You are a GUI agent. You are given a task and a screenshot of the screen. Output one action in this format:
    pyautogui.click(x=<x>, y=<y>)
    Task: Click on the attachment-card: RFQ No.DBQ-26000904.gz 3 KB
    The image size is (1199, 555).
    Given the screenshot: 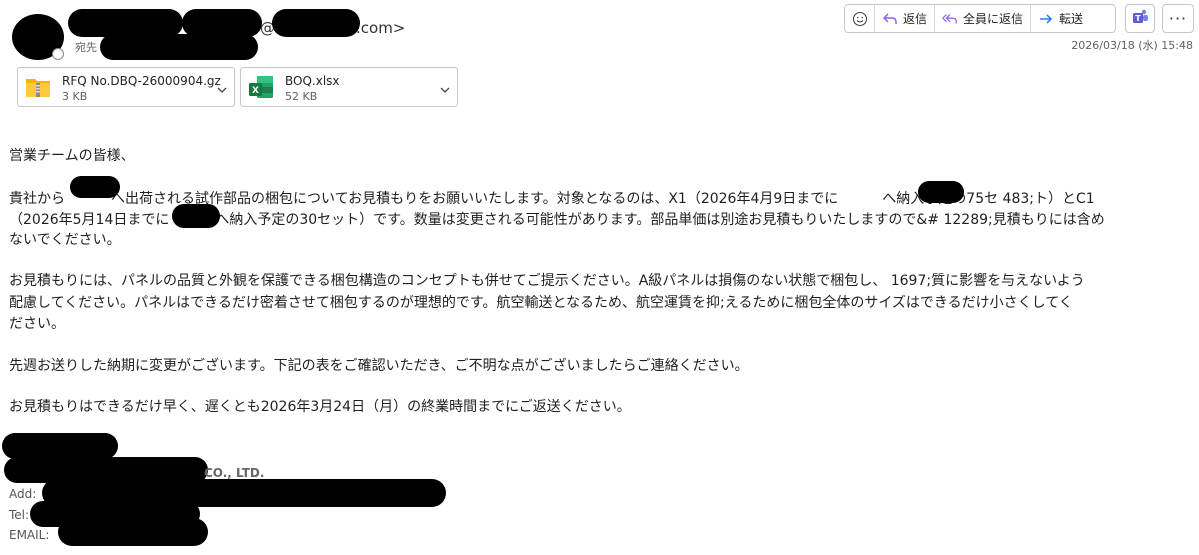 What is the action you would take?
    pyautogui.click(x=126, y=87)
    